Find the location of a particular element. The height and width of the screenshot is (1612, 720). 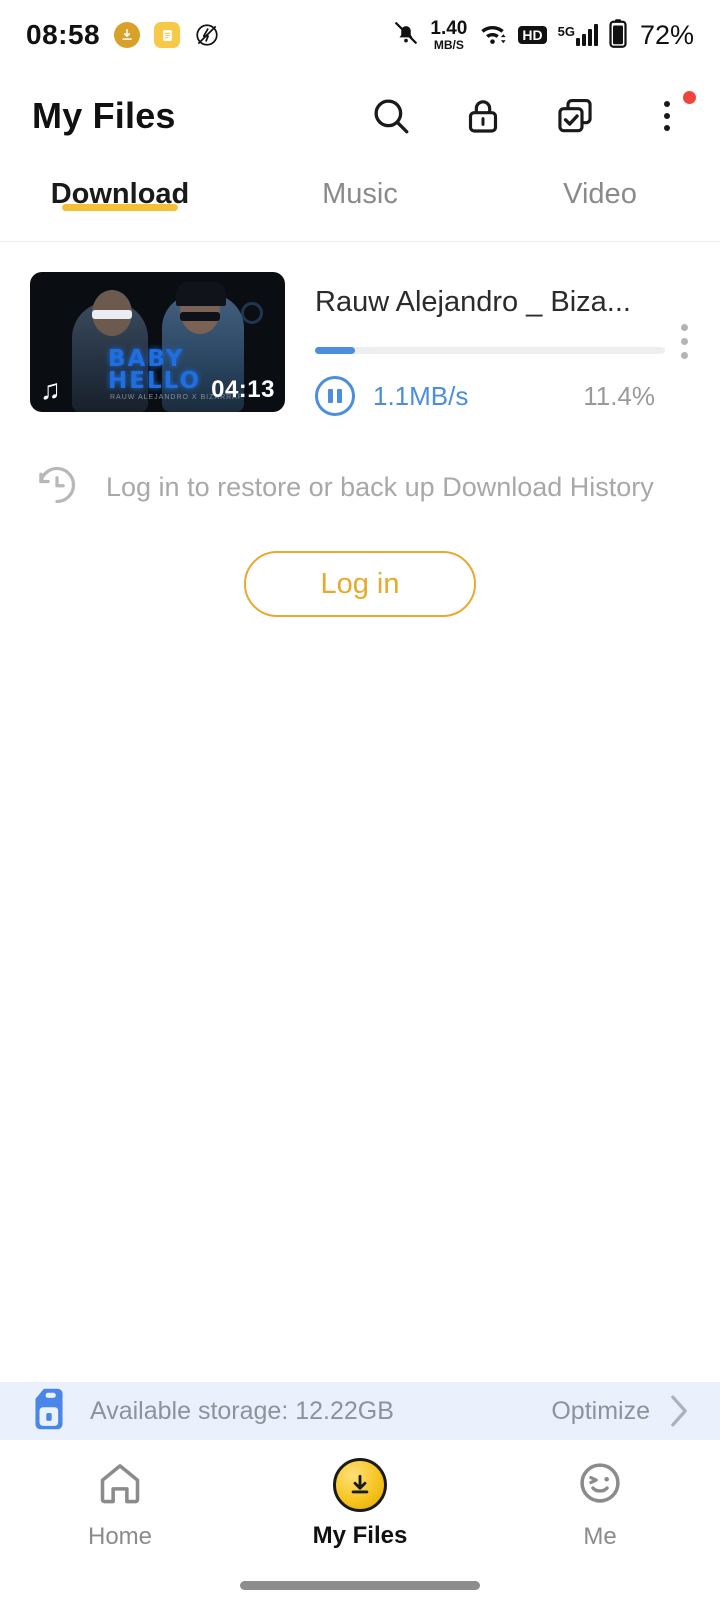

login-button: Log in is located at coordinates (360, 584).